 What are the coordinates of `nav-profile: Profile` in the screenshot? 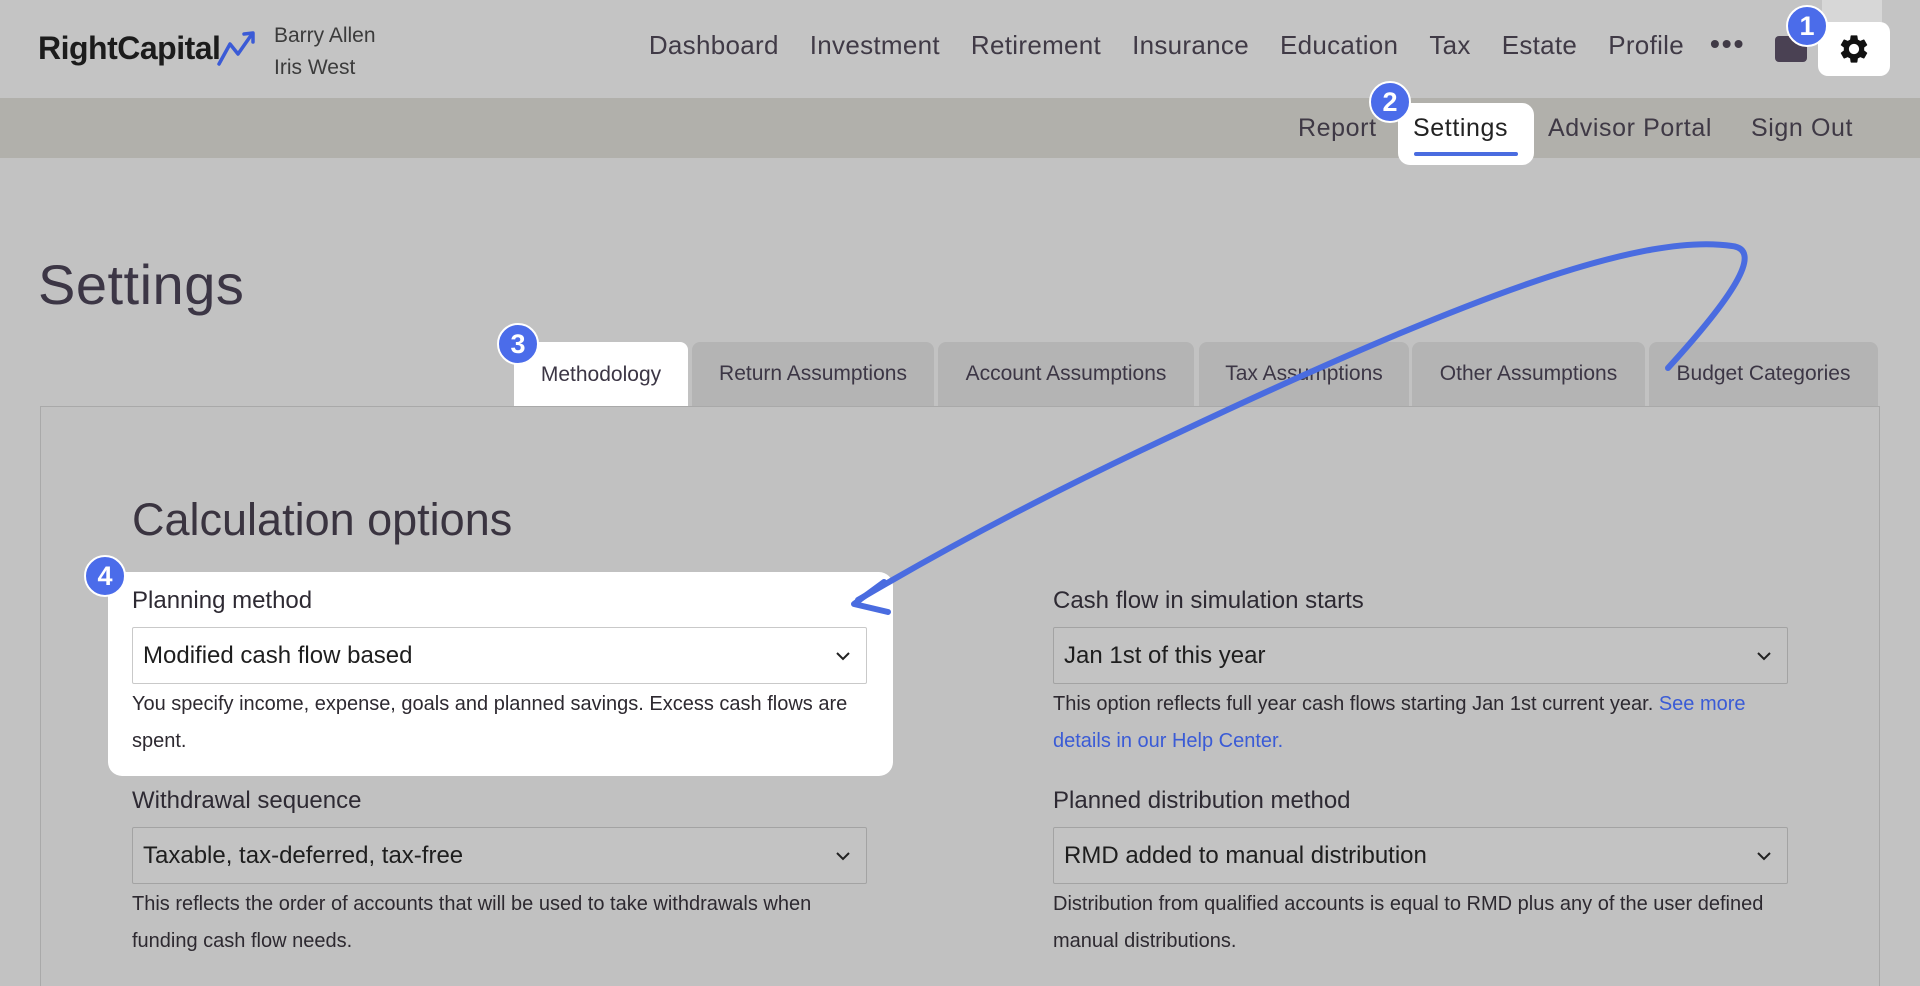 It's located at (1646, 45).